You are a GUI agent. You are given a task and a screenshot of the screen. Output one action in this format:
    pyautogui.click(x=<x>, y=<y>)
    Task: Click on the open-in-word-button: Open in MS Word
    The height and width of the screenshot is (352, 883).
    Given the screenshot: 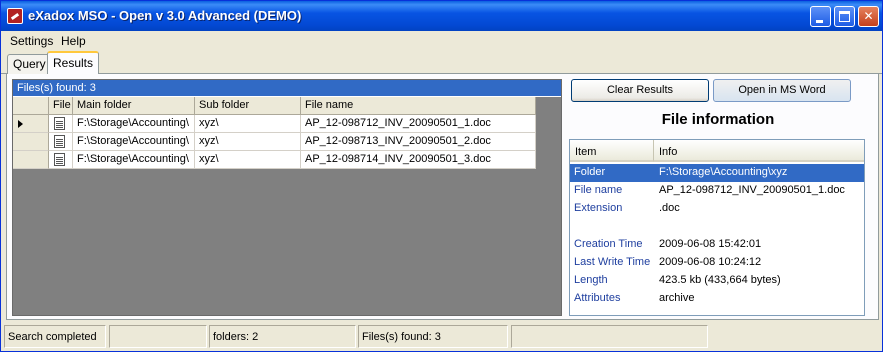 What is the action you would take?
    pyautogui.click(x=782, y=90)
    